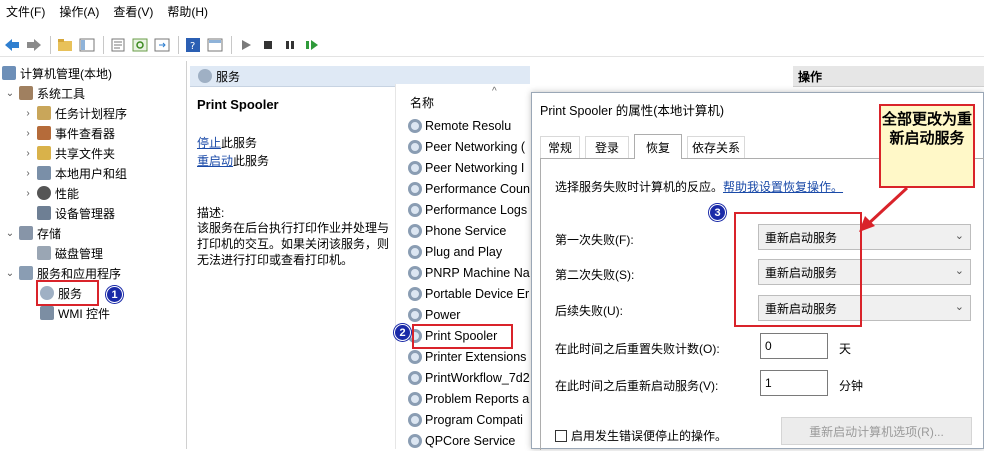 Image resolution: width=984 pixels, height=451 pixels. I want to click on tab-recovery: 恢复, so click(658, 146).